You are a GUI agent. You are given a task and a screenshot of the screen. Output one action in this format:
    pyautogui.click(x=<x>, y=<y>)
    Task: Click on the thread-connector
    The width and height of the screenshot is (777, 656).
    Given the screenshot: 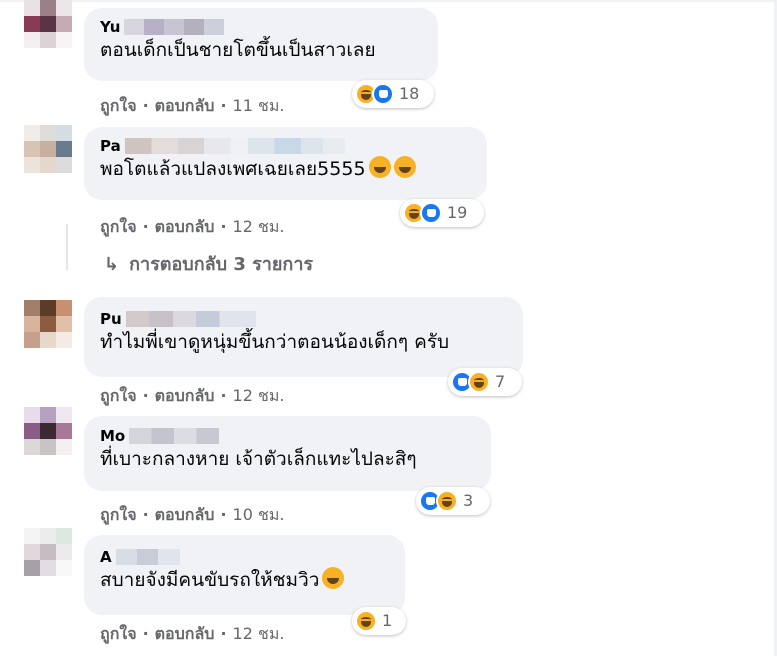 What is the action you would take?
    pyautogui.click(x=67, y=247)
    